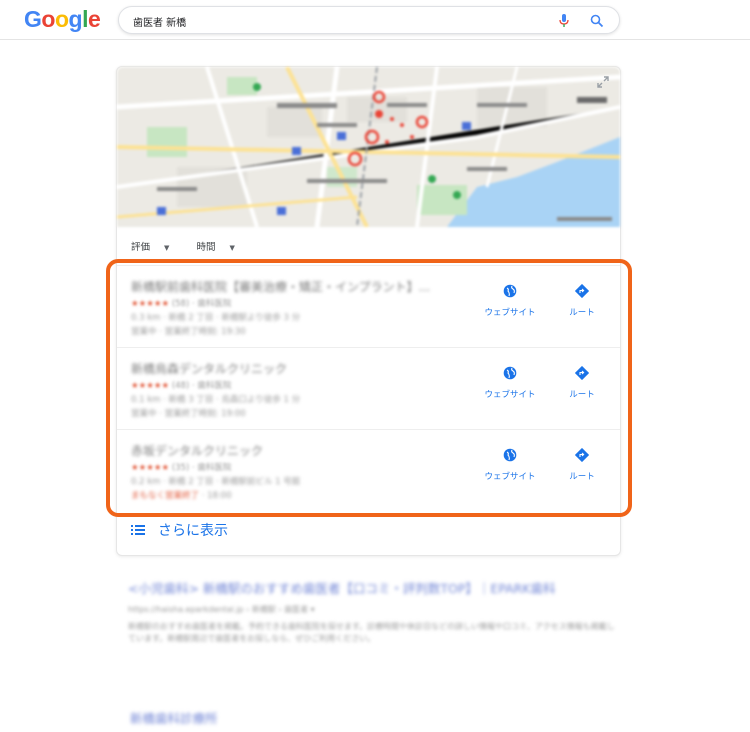 The width and height of the screenshot is (750, 732). I want to click on hours-text: まもなく営業終了, so click(165, 496).